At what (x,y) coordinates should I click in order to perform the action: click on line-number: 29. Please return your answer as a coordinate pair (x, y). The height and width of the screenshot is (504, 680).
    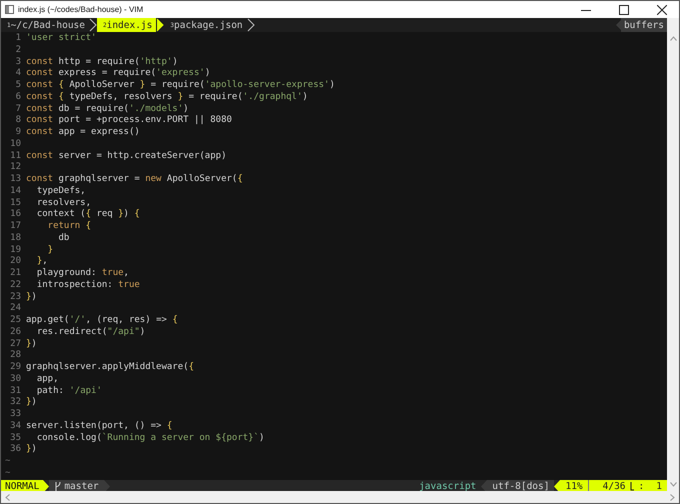
    Looking at the image, I should click on (15, 368).